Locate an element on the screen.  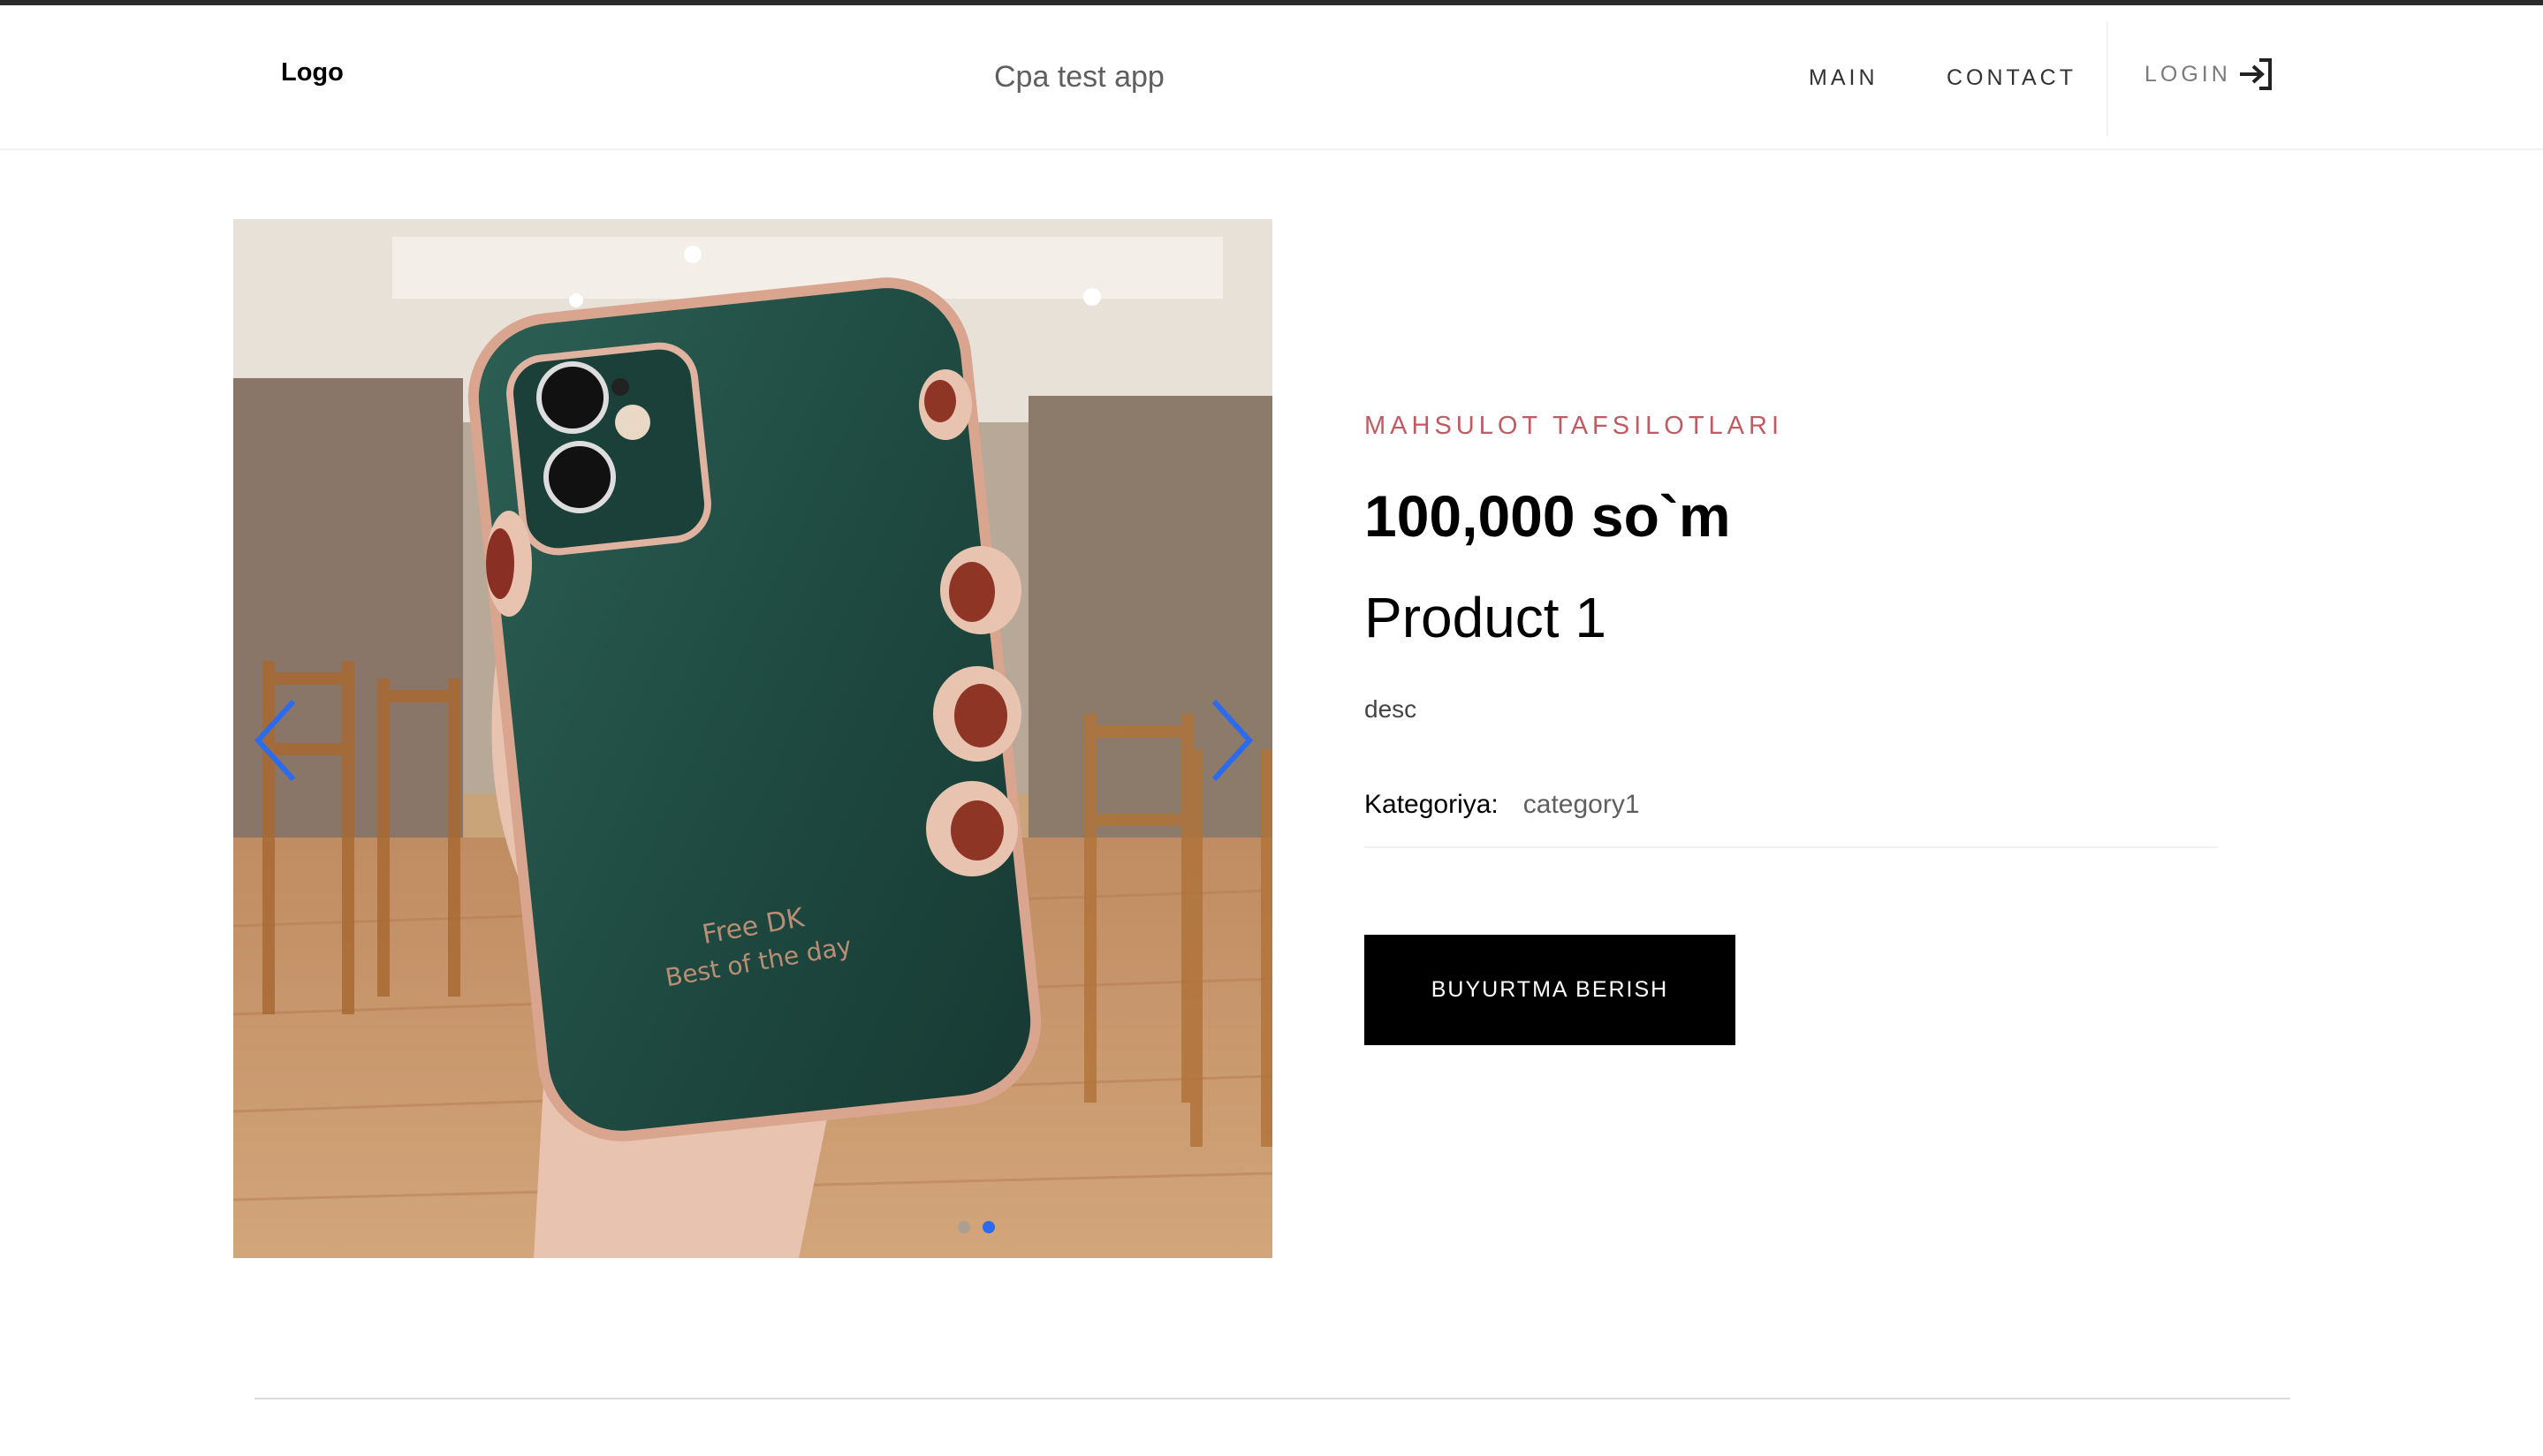
footer-divider is located at coordinates (1272, 1399).